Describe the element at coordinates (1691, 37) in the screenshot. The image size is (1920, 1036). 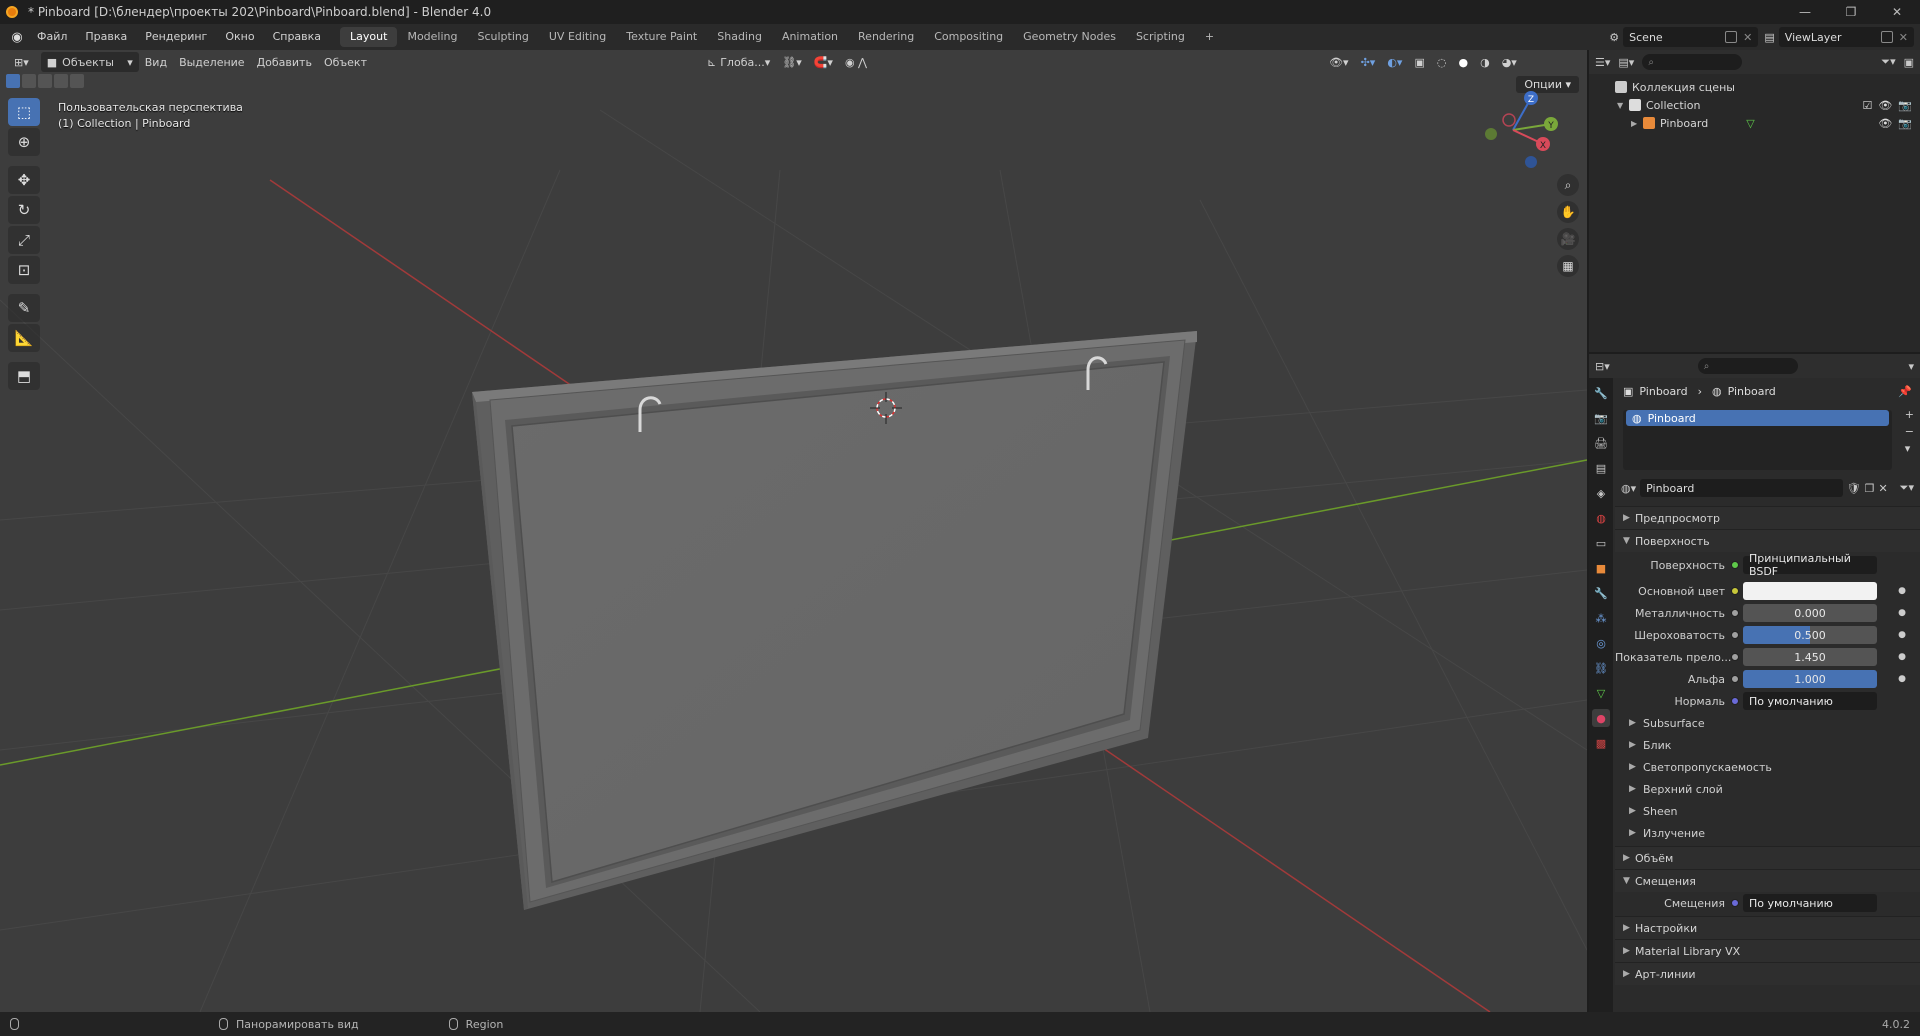
I see `scene-field: Scene ✕` at that location.